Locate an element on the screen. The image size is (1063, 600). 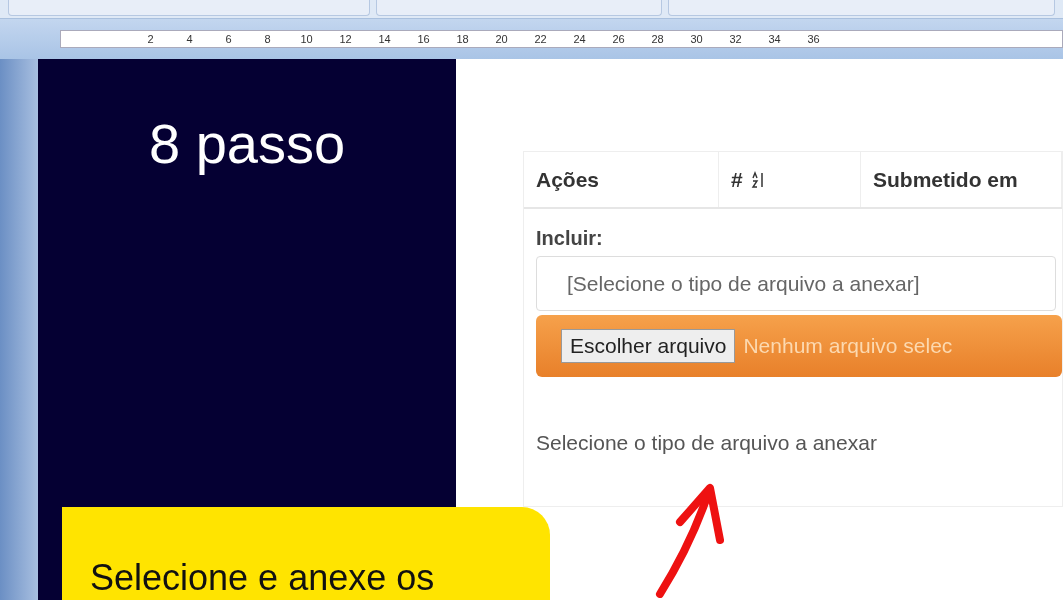
ruler-number: 26 is located at coordinates (618, 39).